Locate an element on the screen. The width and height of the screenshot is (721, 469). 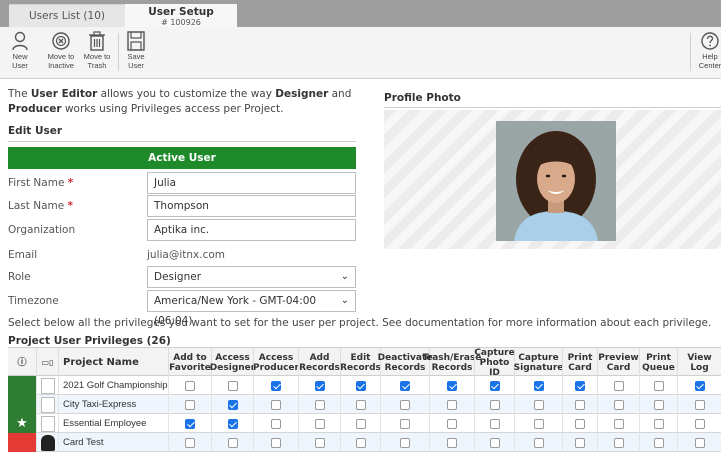
last-name-input: Thompson is located at coordinates (251, 206).